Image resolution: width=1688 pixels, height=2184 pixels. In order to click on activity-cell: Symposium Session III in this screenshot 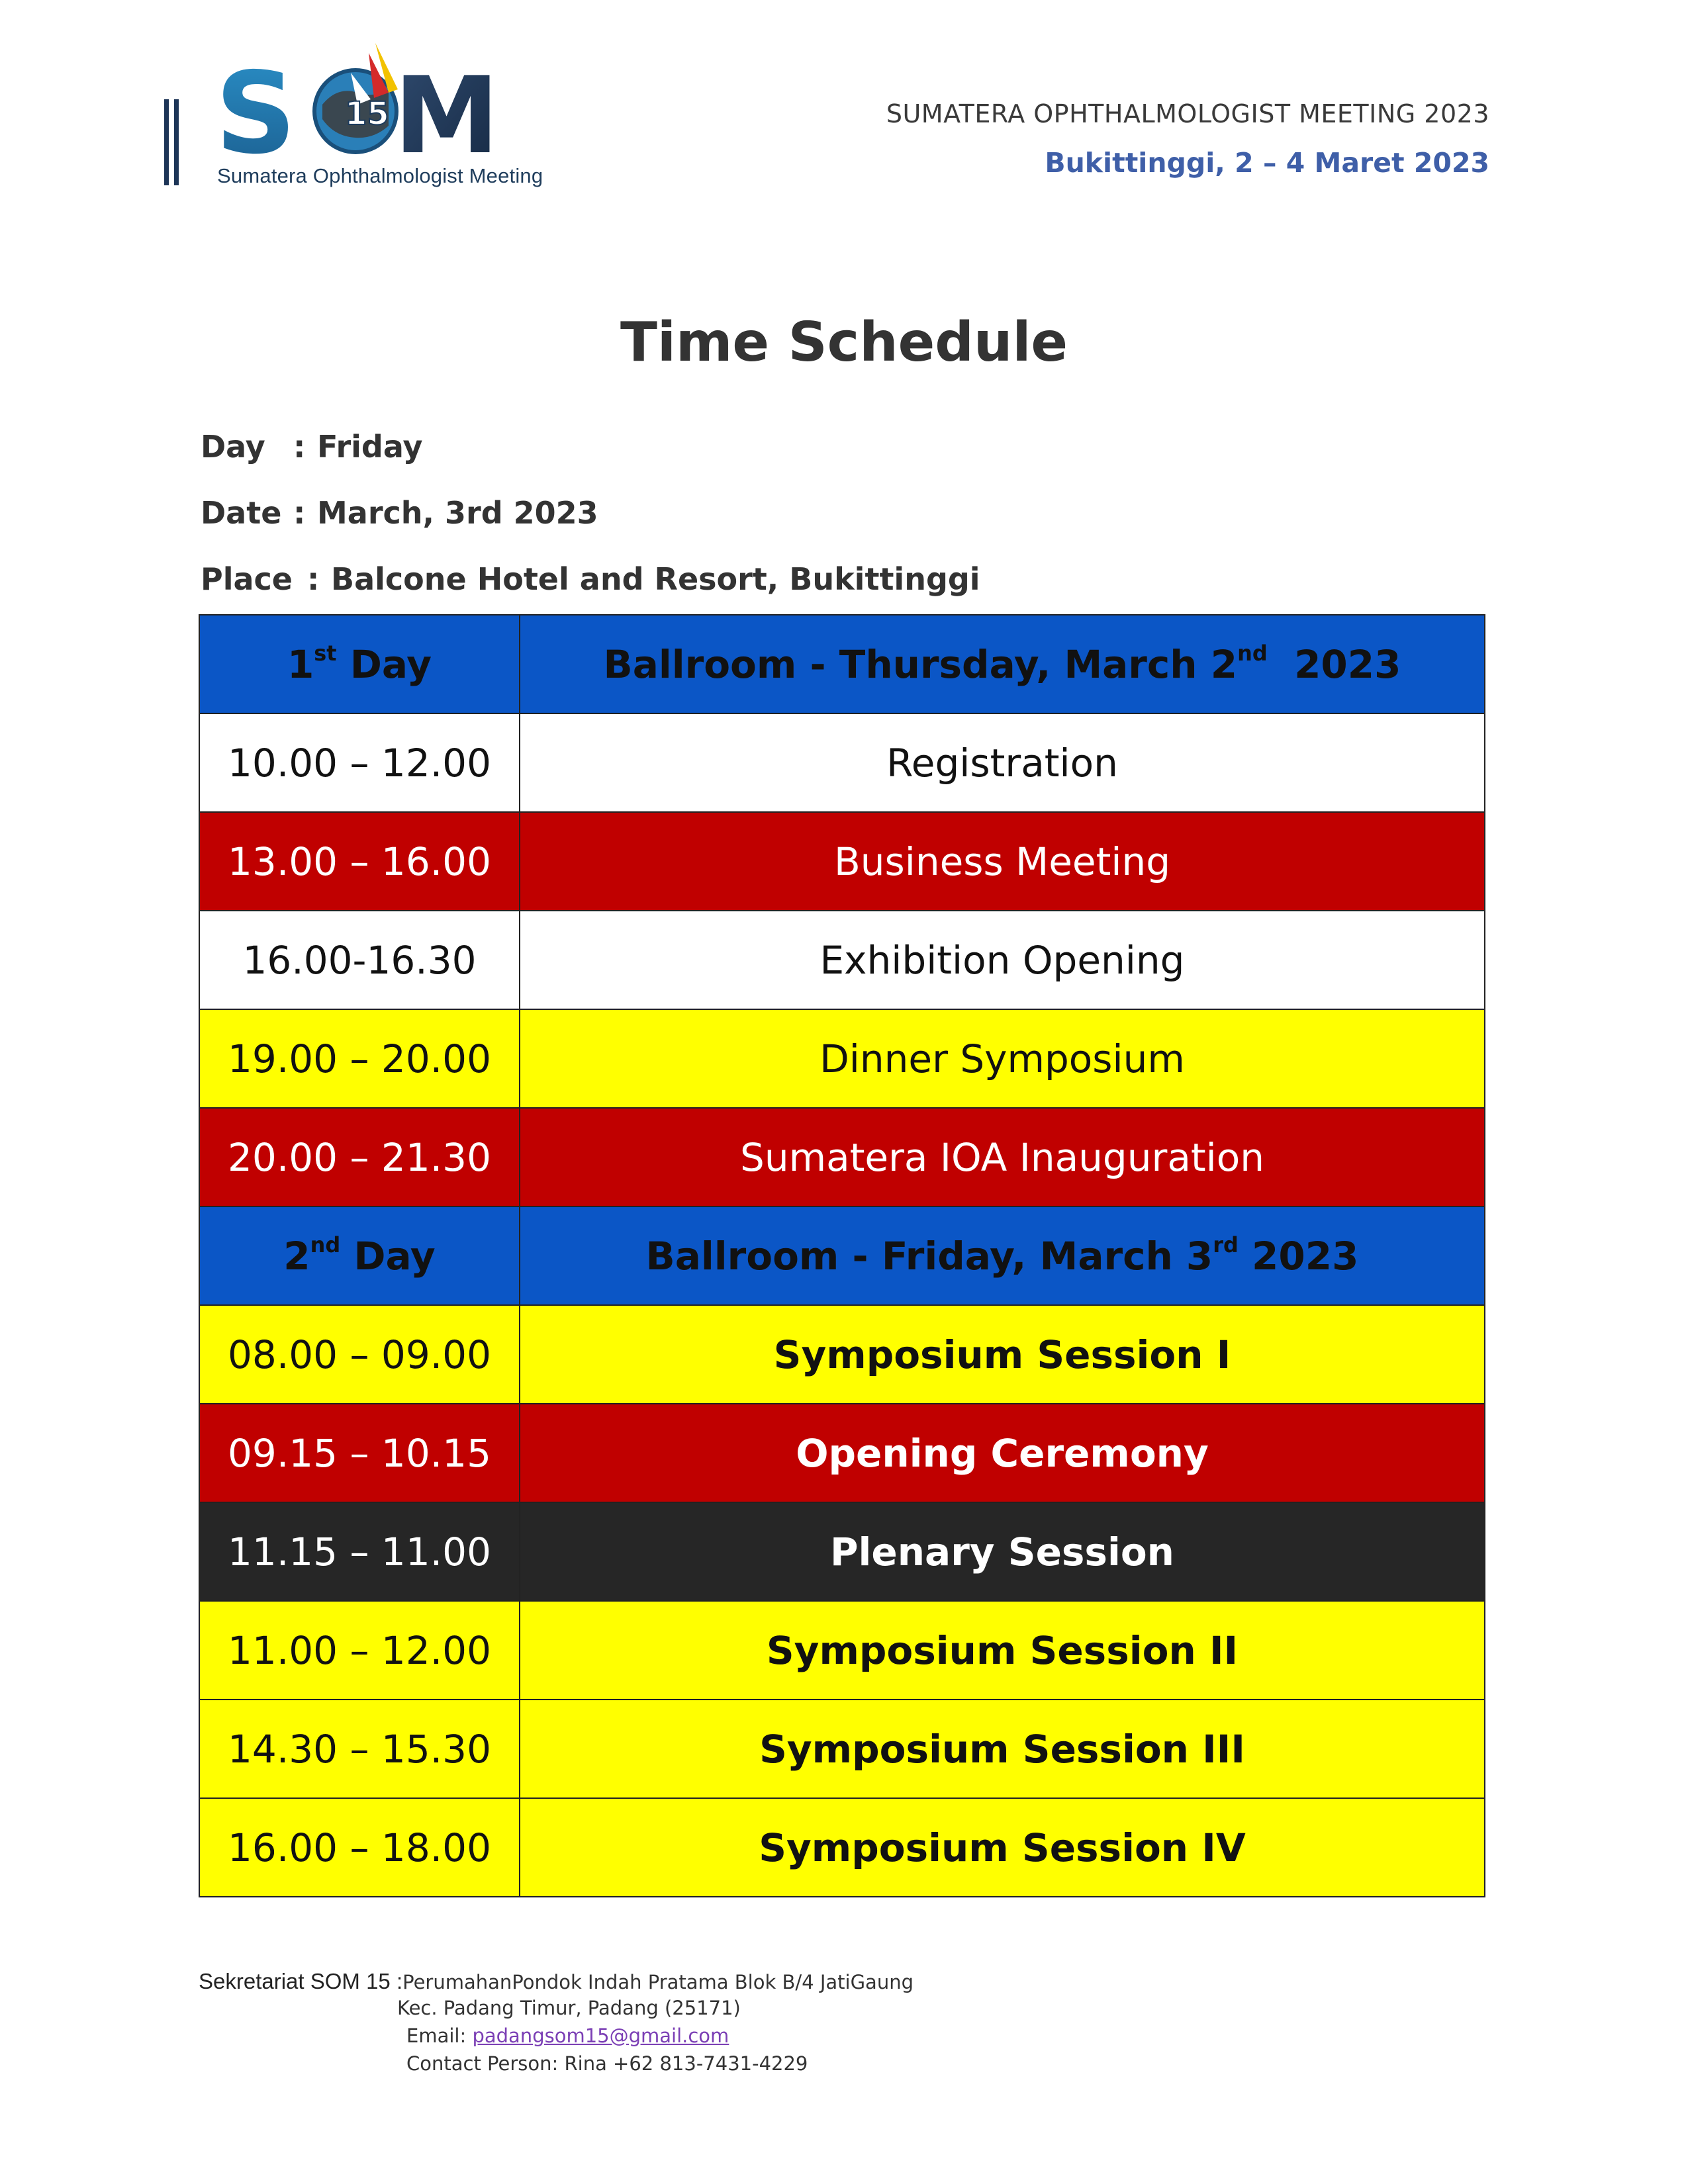, I will do `click(1002, 1749)`.